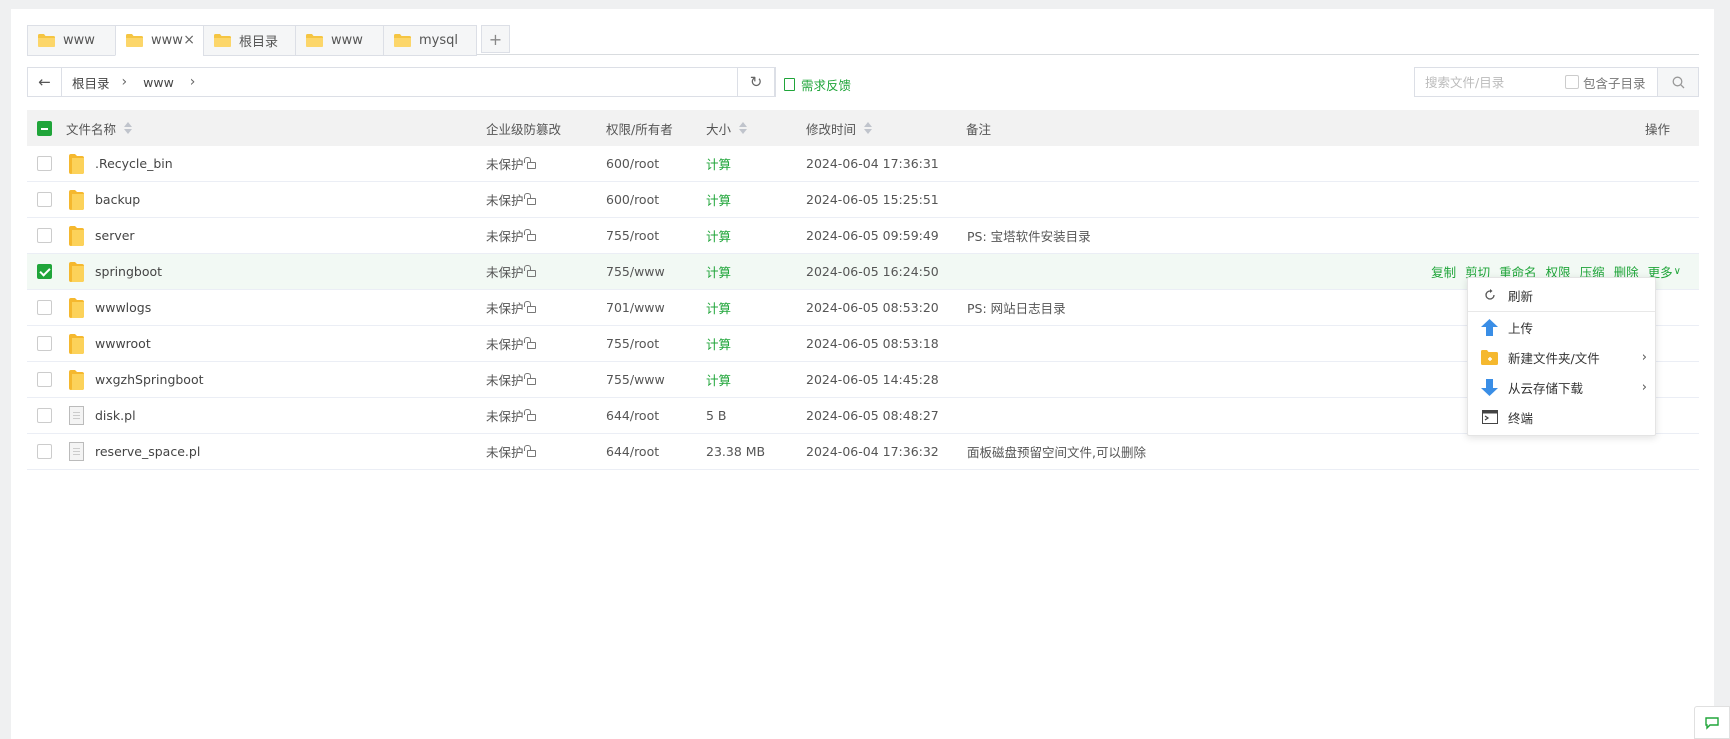  Describe the element at coordinates (339, 40) in the screenshot. I see `tab-www-3: www` at that location.